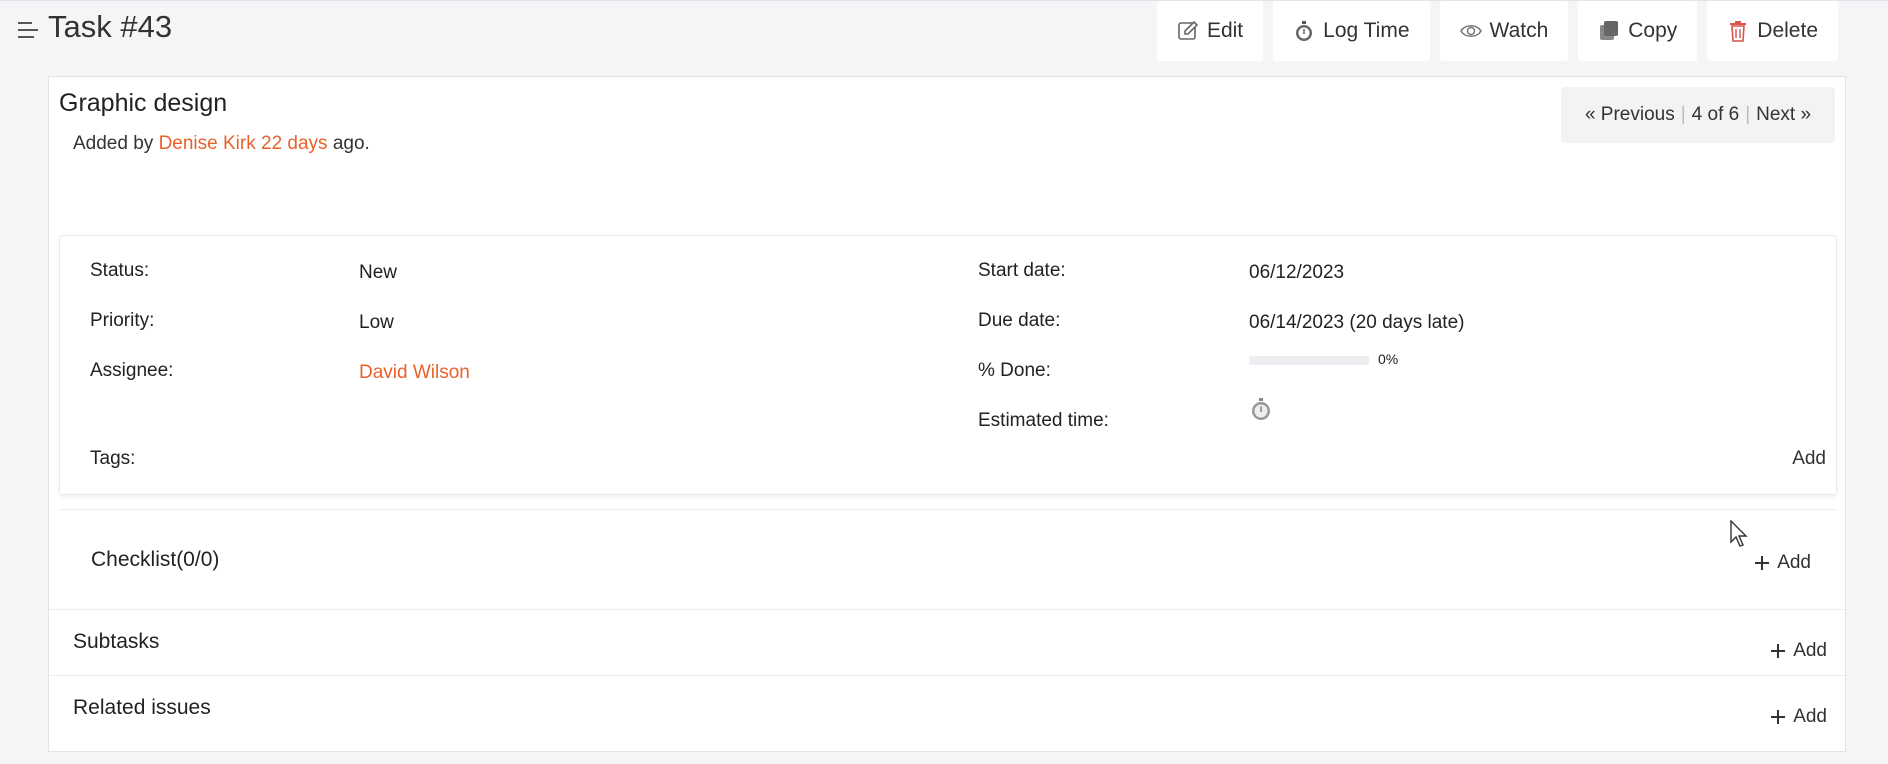 The width and height of the screenshot is (1888, 764). What do you see at coordinates (1810, 716) in the screenshot?
I see `add-related-issue-label: Add` at bounding box center [1810, 716].